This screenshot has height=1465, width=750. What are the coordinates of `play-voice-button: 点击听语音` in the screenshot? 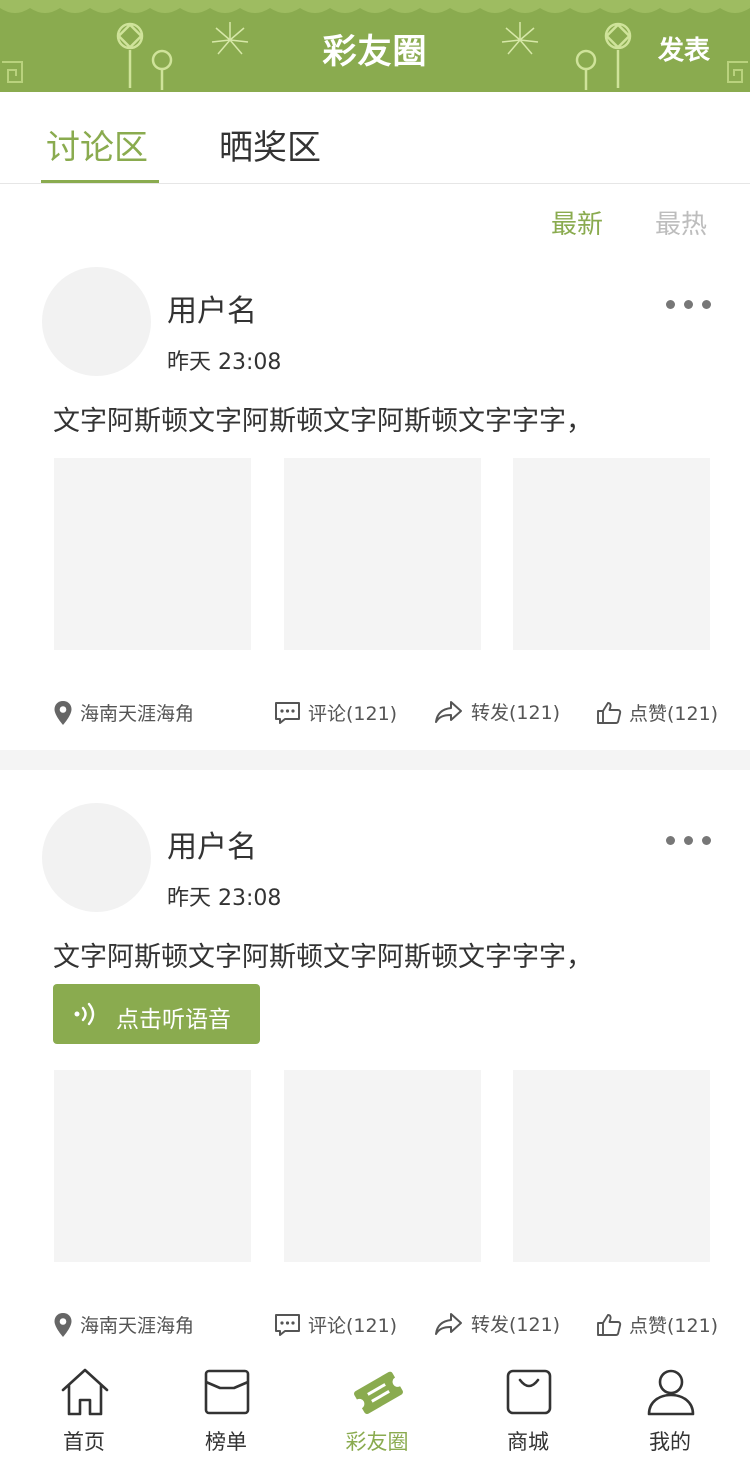 It's located at (156, 1014).